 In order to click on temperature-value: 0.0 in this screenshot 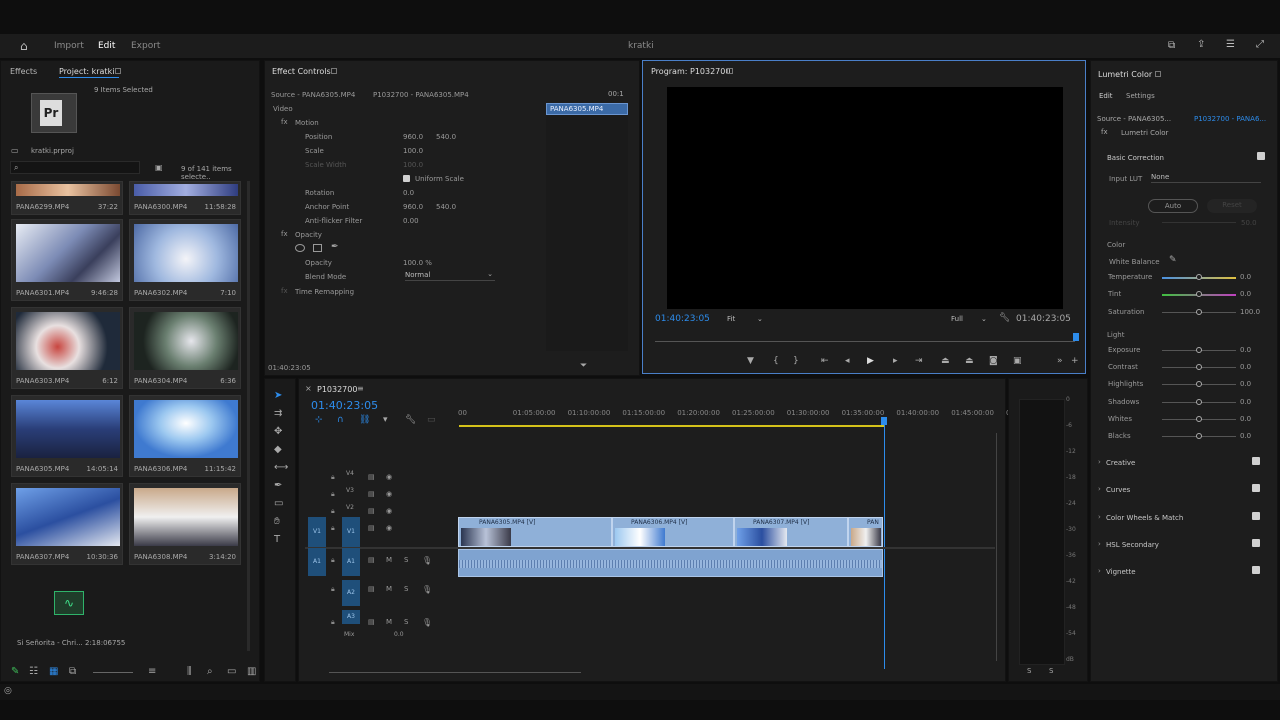, I will do `click(1245, 277)`.